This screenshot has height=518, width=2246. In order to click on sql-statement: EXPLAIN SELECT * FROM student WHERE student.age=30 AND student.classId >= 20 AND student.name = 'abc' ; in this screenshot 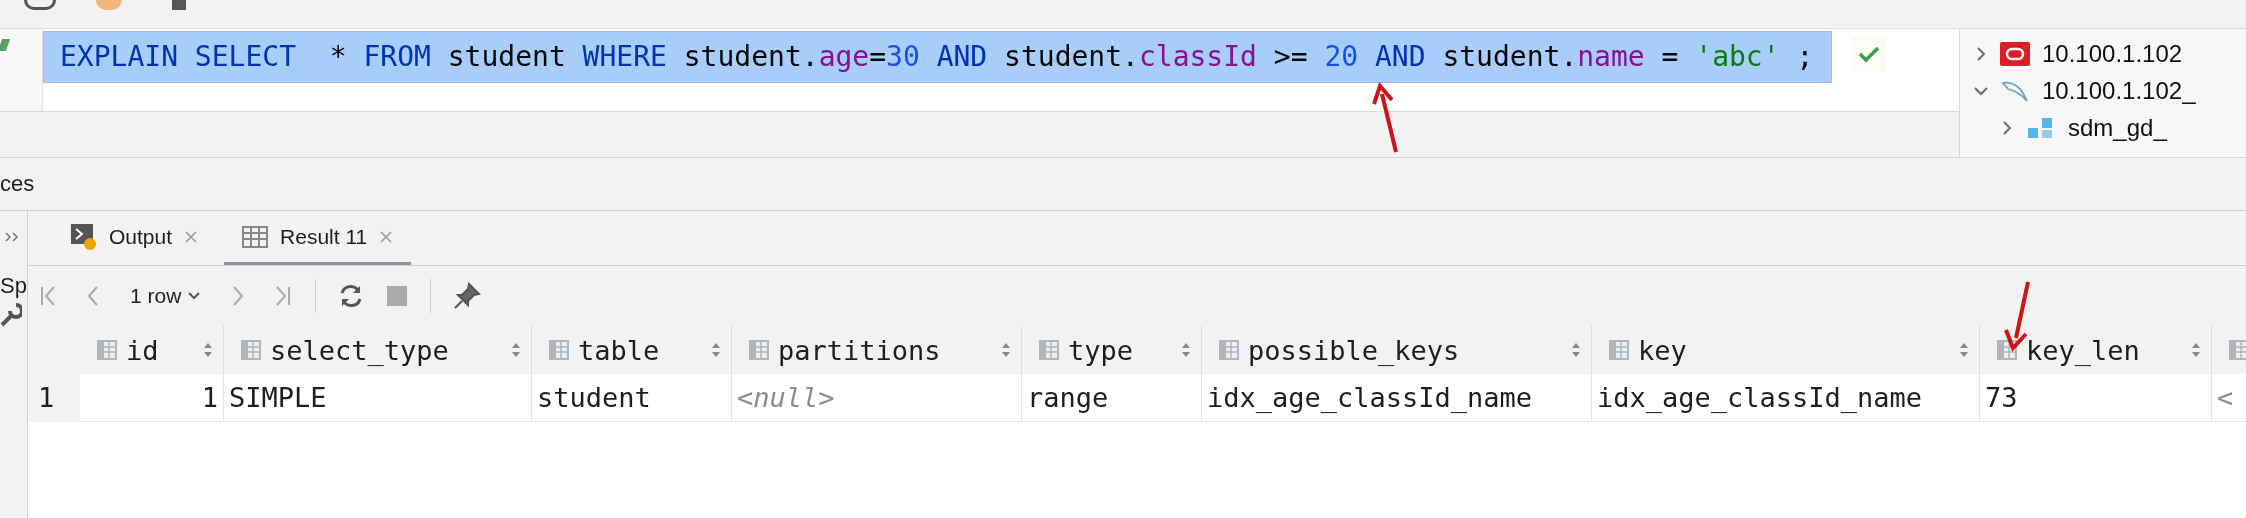, I will do `click(938, 57)`.